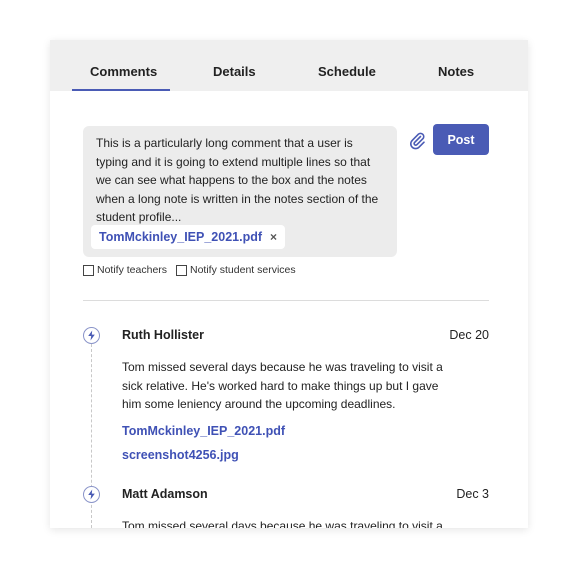  What do you see at coordinates (180, 237) in the screenshot?
I see `attachment-filename: TomMckinley_IEP_2021.pdf` at bounding box center [180, 237].